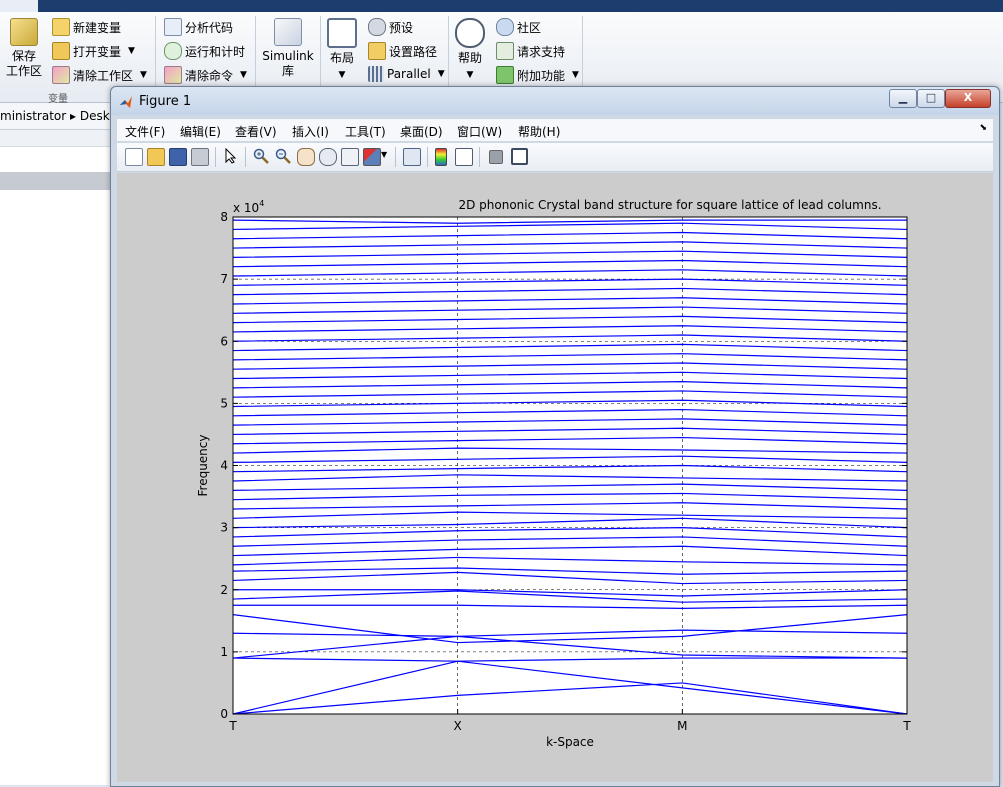 The width and height of the screenshot is (1003, 787). I want to click on run-and-time-button: 运行和计时, so click(204, 51).